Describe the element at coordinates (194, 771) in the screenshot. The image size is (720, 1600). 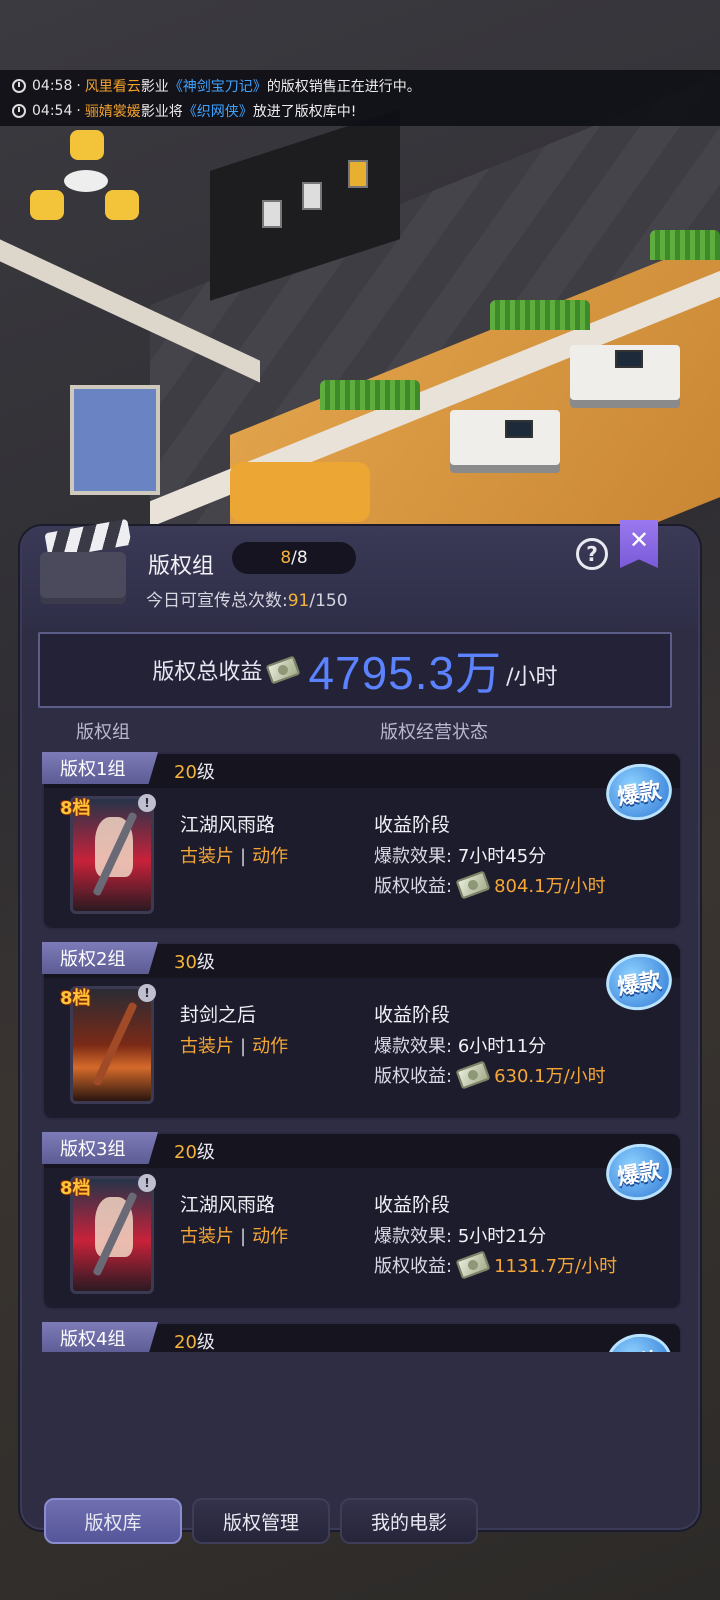
I see `group-level: 20级` at that location.